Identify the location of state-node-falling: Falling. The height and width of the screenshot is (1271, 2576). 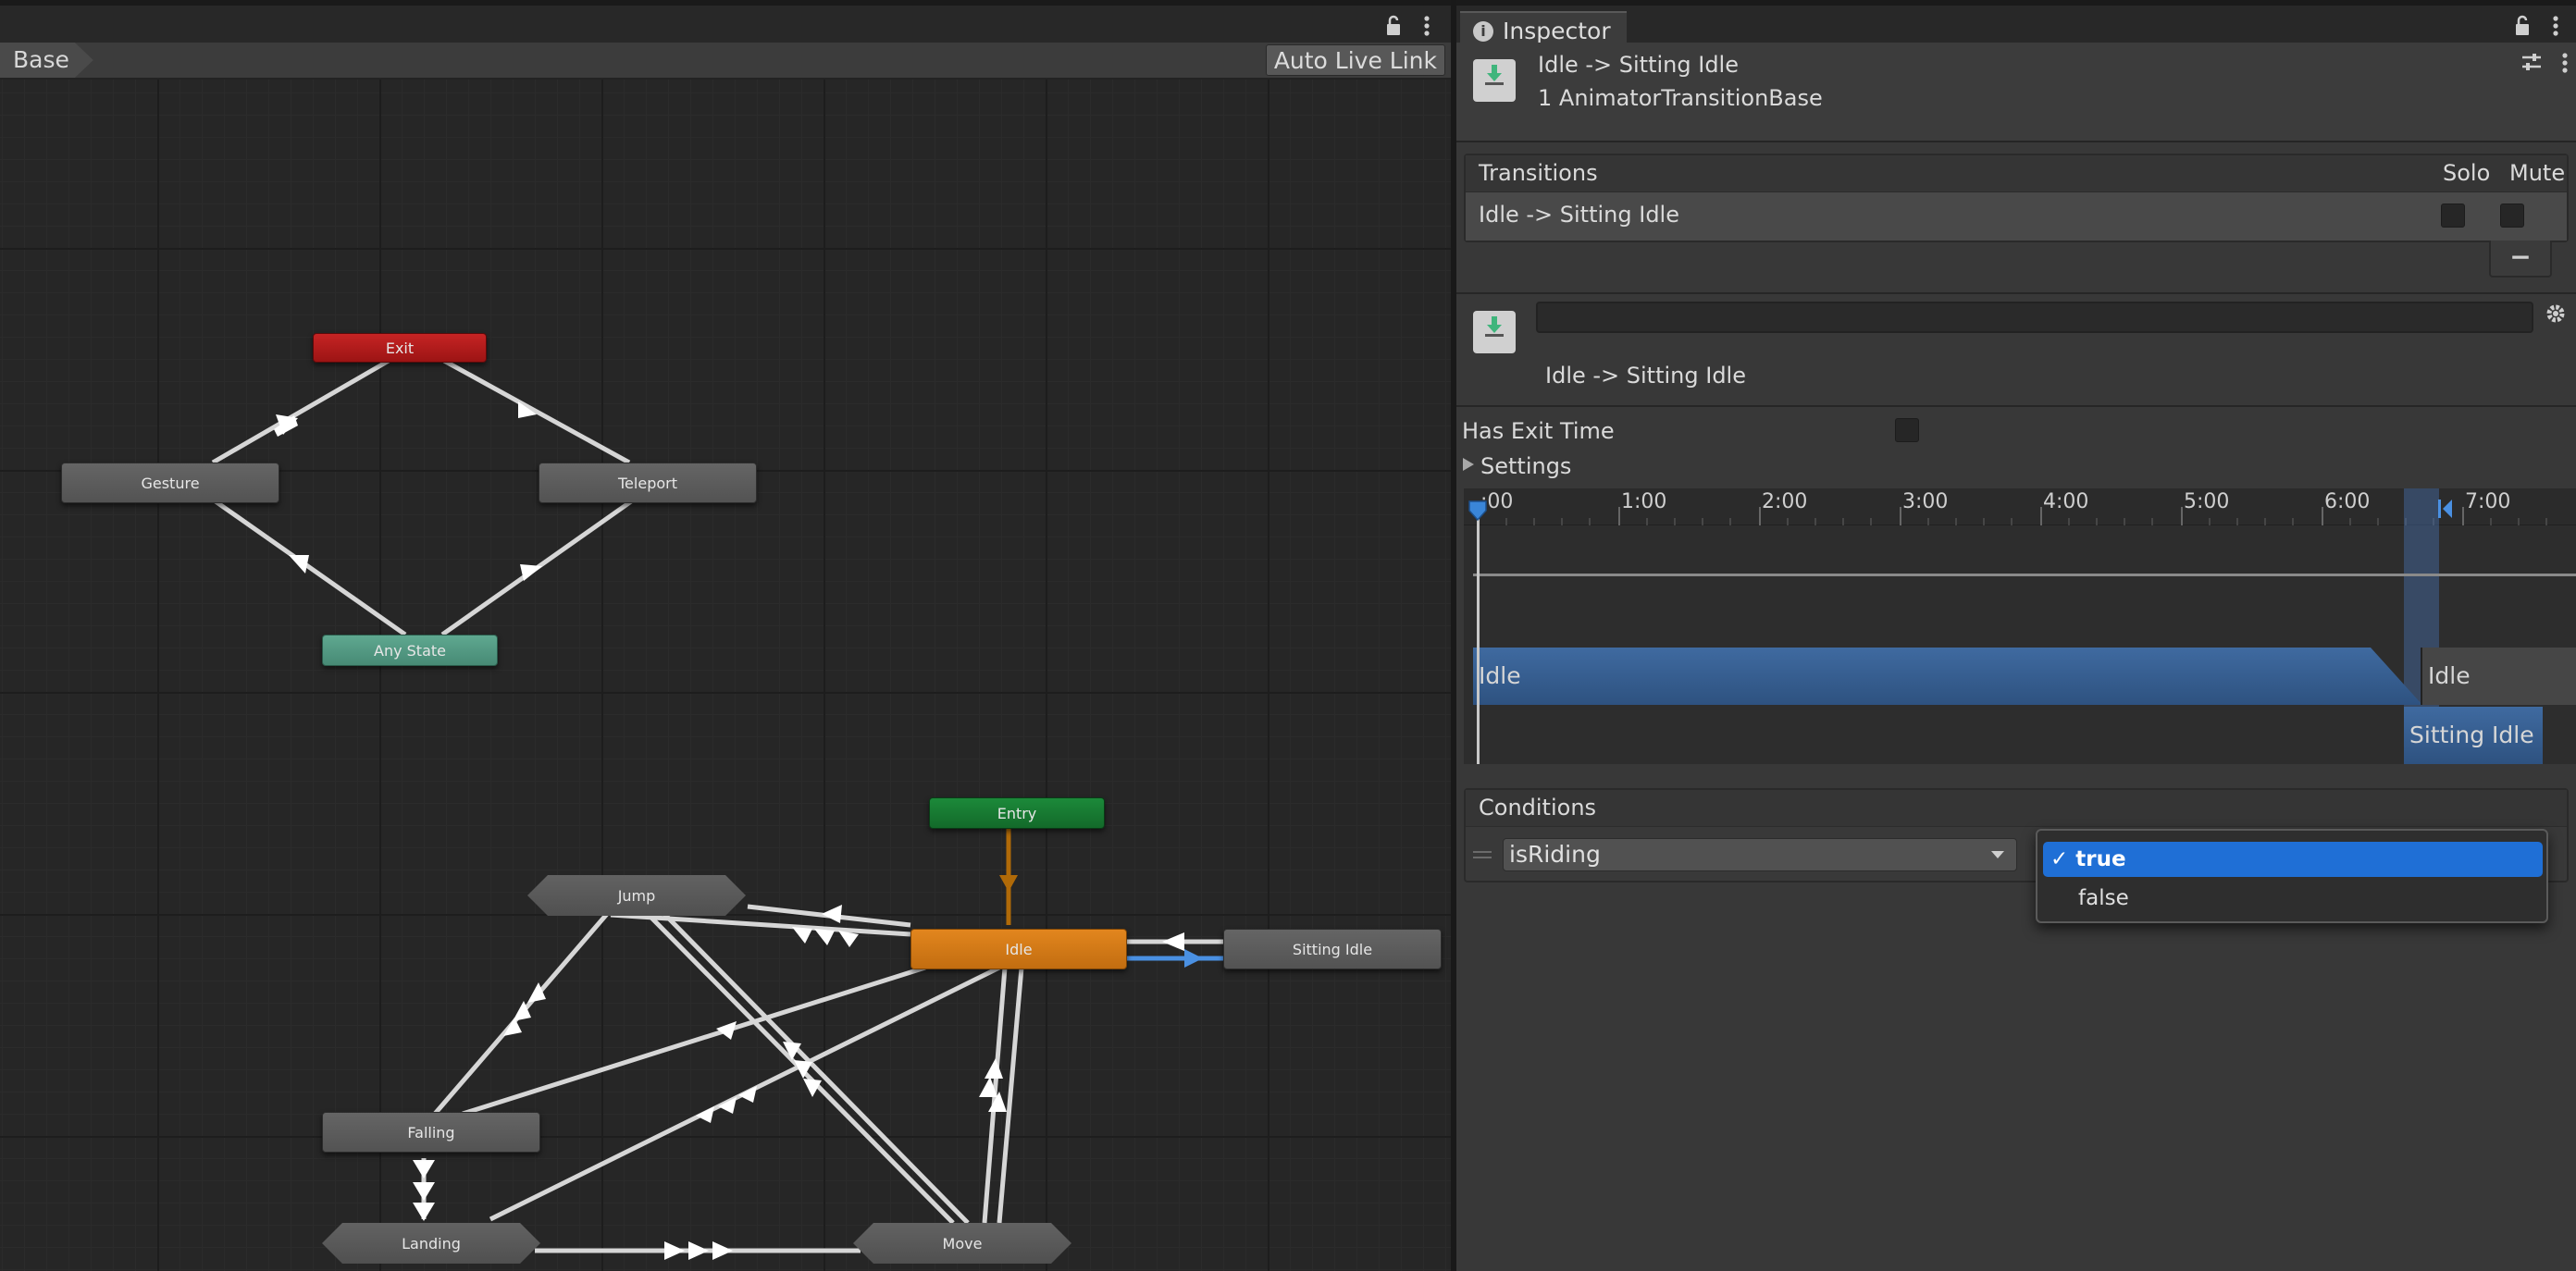
(431, 1132).